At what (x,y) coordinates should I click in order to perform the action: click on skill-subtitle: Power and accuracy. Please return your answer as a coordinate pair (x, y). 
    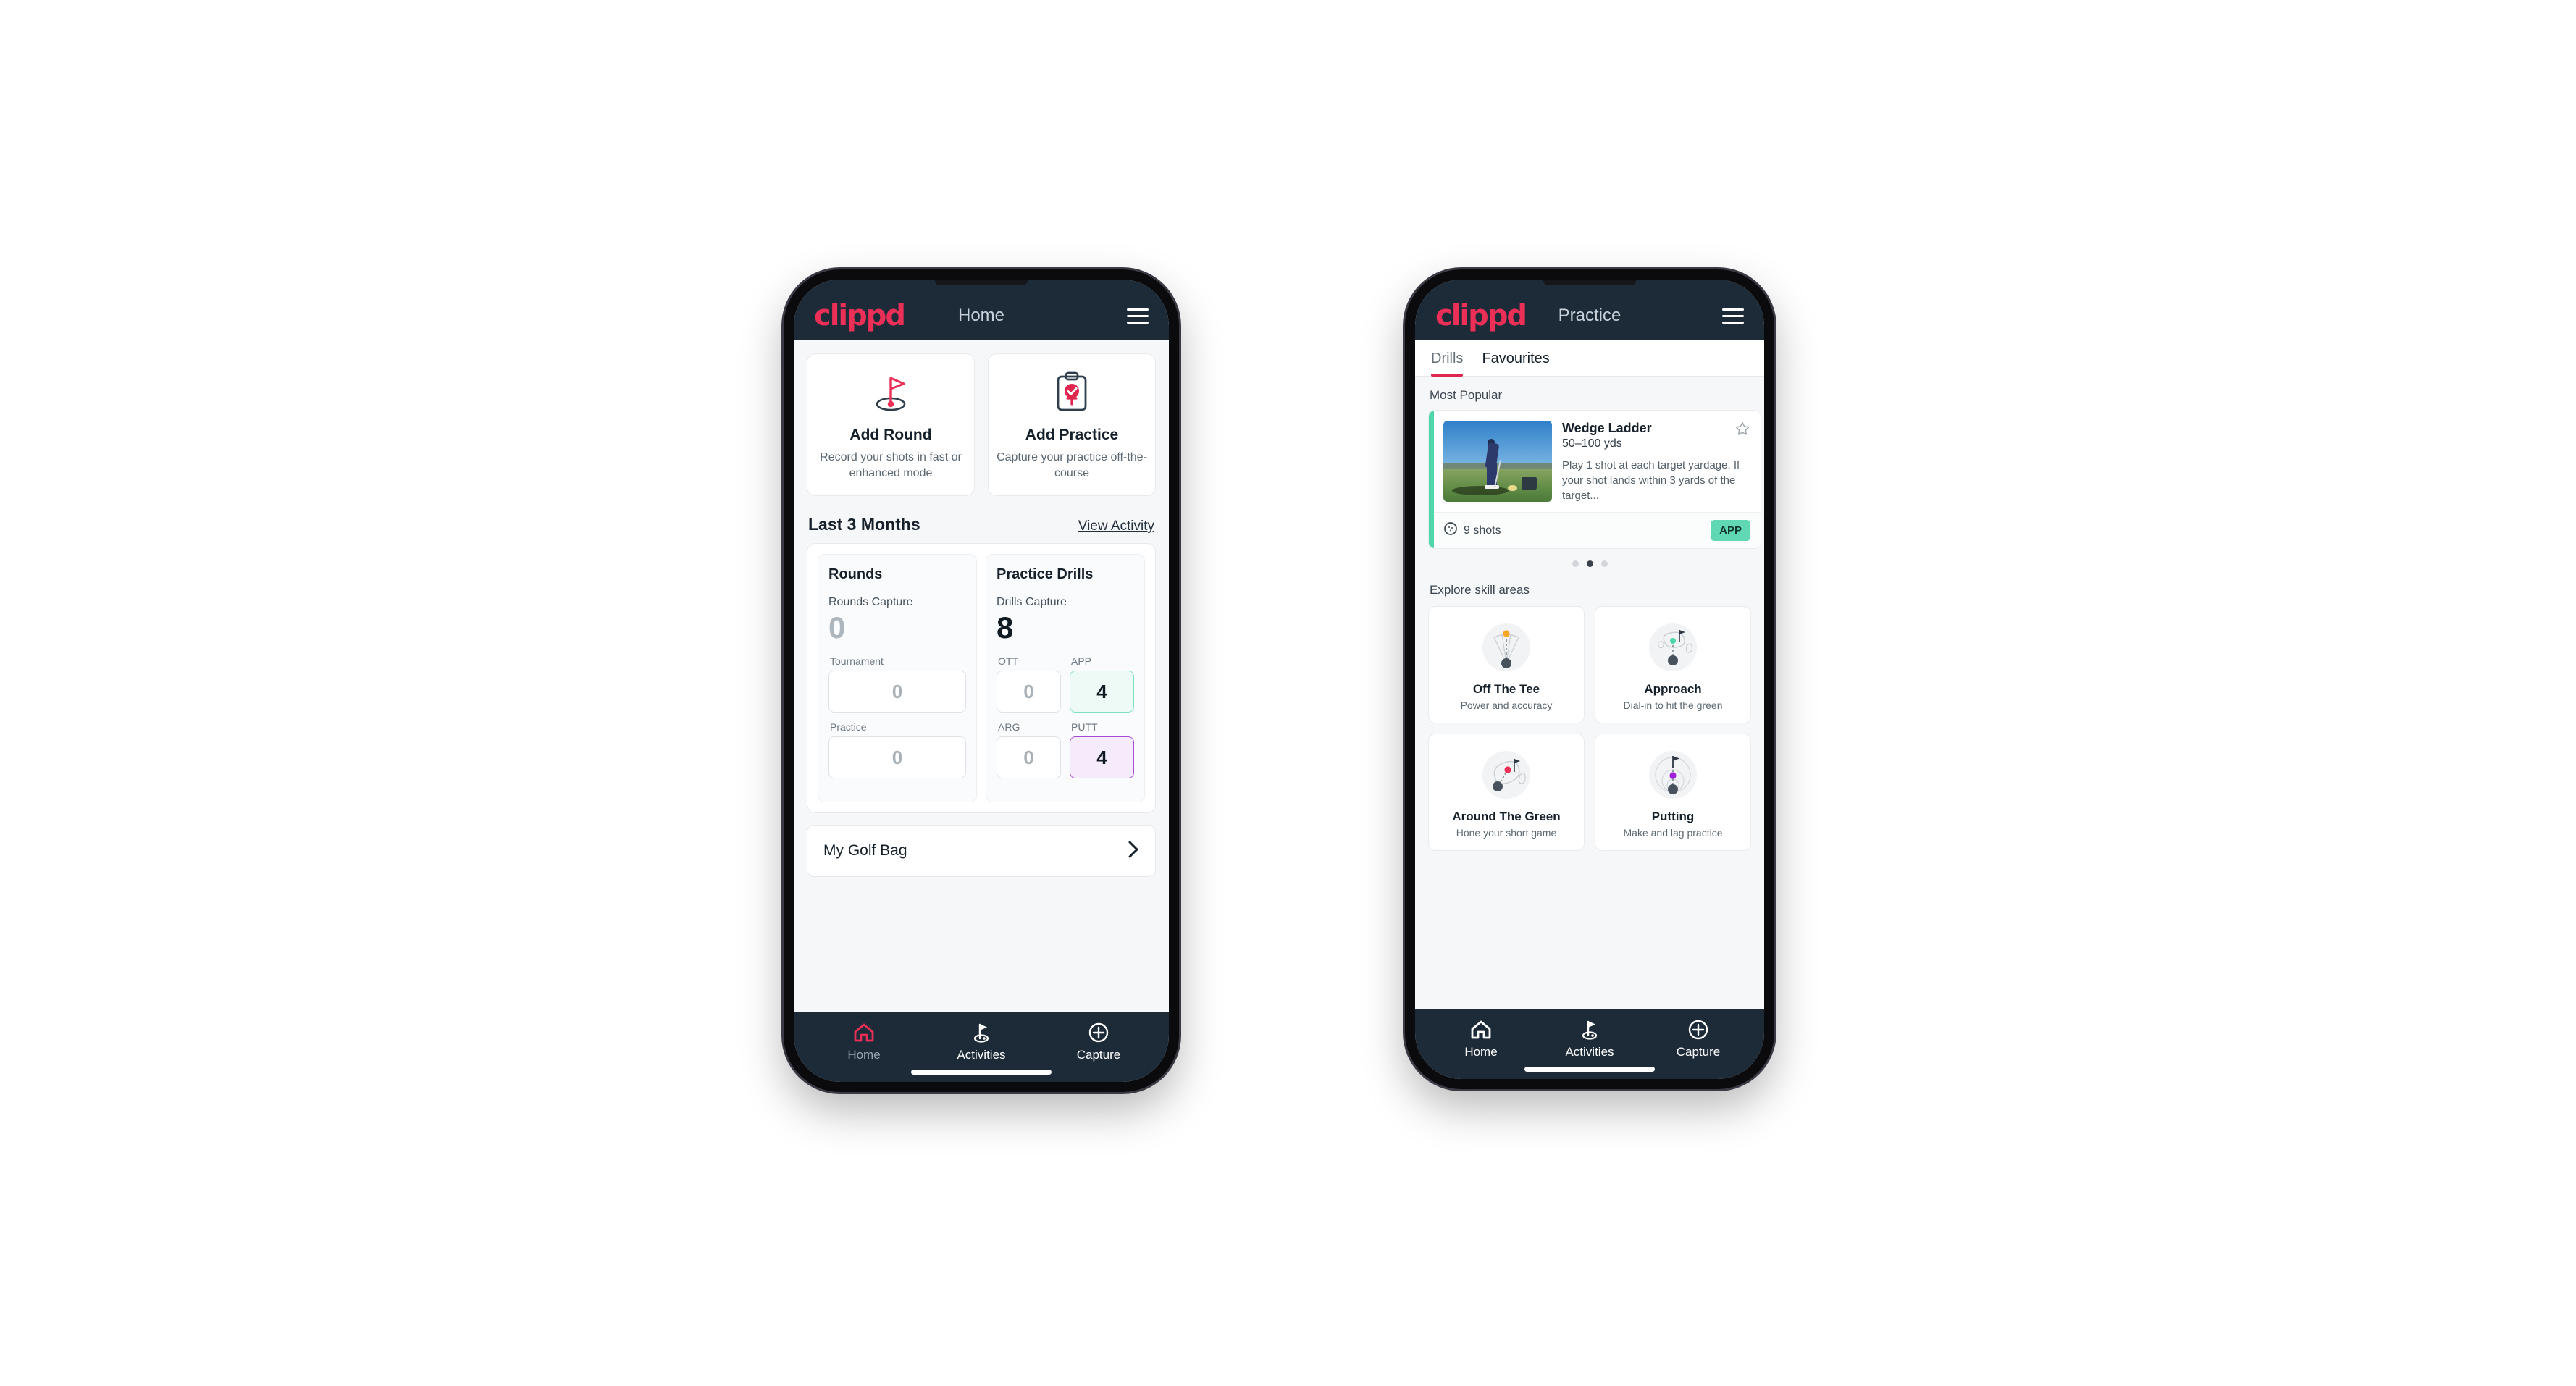
    Looking at the image, I should click on (1506, 705).